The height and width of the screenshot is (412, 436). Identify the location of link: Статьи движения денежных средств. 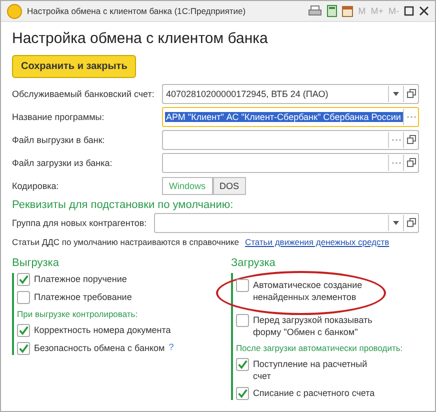
(317, 242).